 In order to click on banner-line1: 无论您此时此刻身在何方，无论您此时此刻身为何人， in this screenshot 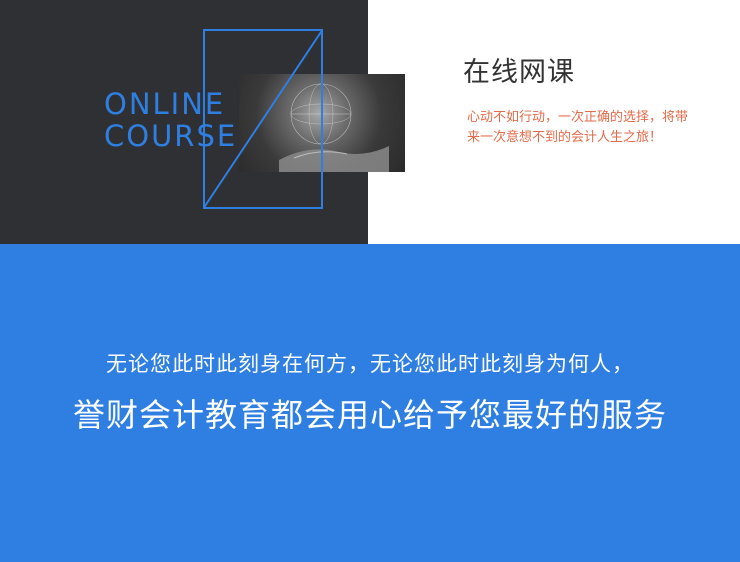, I will do `click(370, 364)`.